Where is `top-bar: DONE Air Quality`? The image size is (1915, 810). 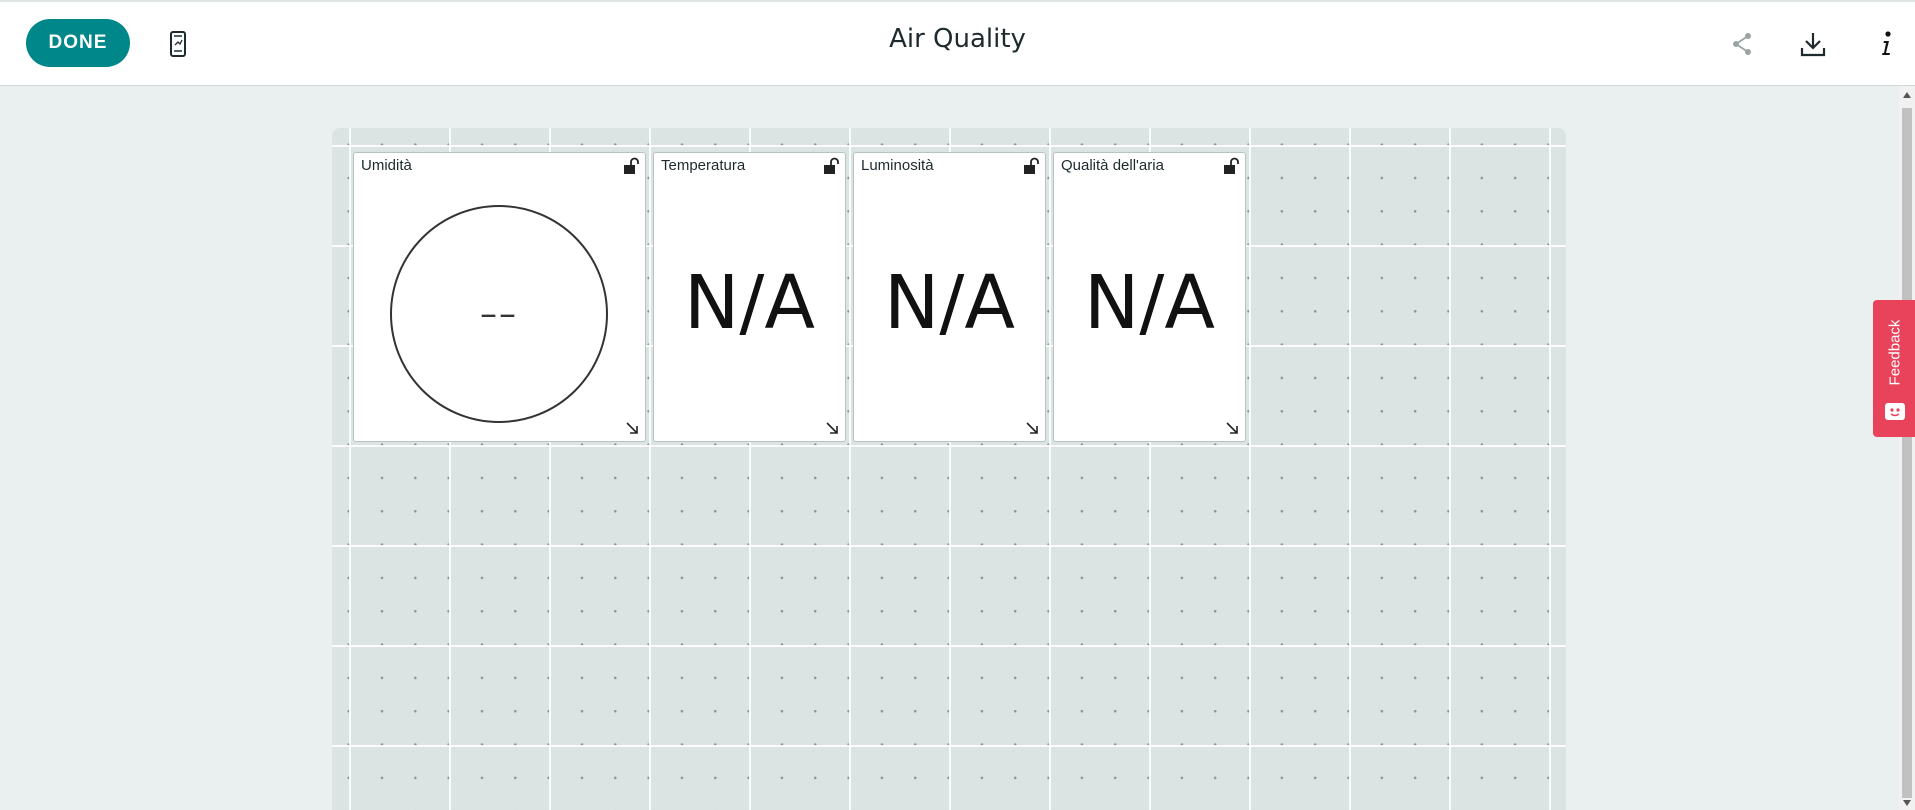 top-bar: DONE Air Quality is located at coordinates (957, 43).